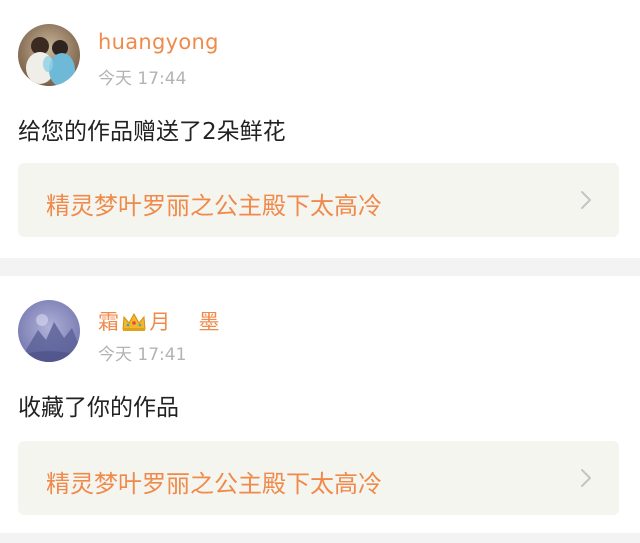 The image size is (640, 543). Describe the element at coordinates (142, 79) in the screenshot. I see `timestamp: 今天 17:44` at that location.